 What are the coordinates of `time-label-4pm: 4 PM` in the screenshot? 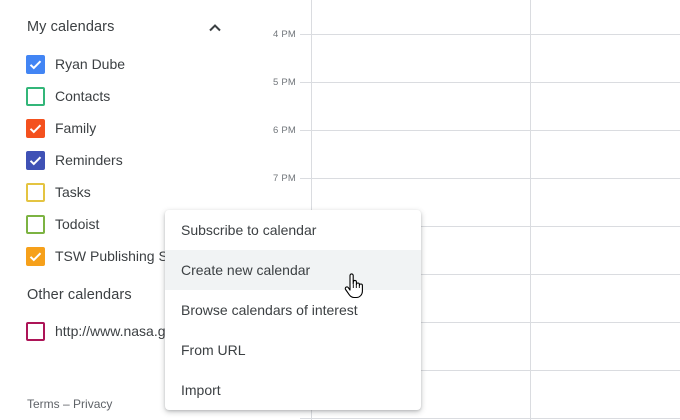 It's located at (284, 34).